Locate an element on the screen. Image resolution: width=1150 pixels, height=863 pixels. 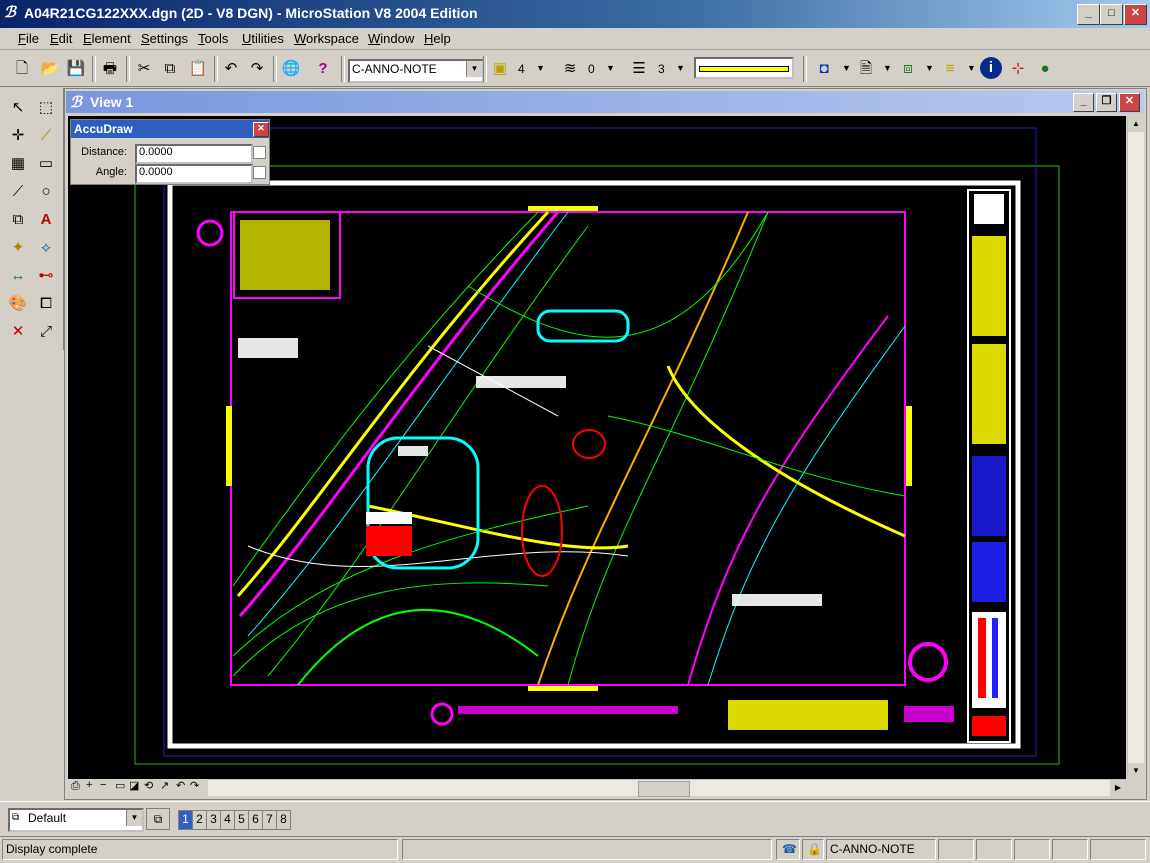
text-icon: A is located at coordinates (46, 220).